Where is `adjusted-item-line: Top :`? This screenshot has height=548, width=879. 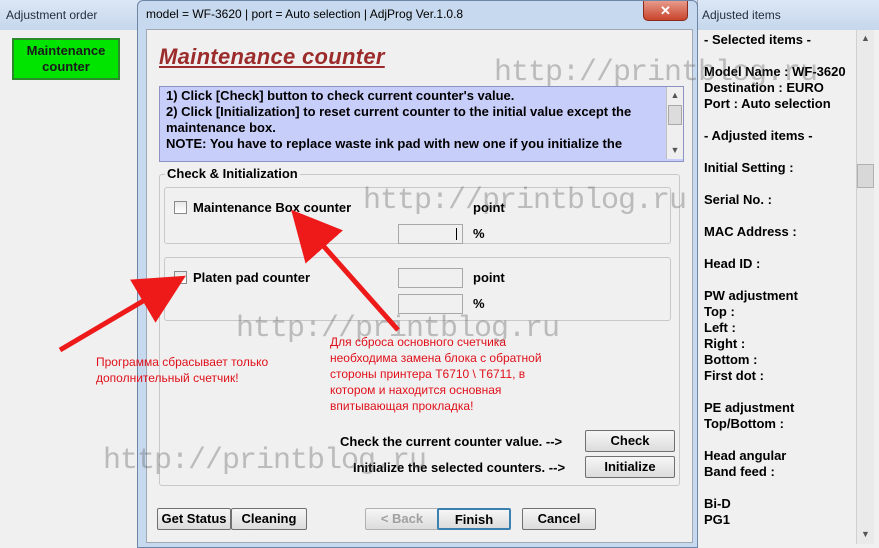 adjusted-item-line: Top : is located at coordinates (719, 311).